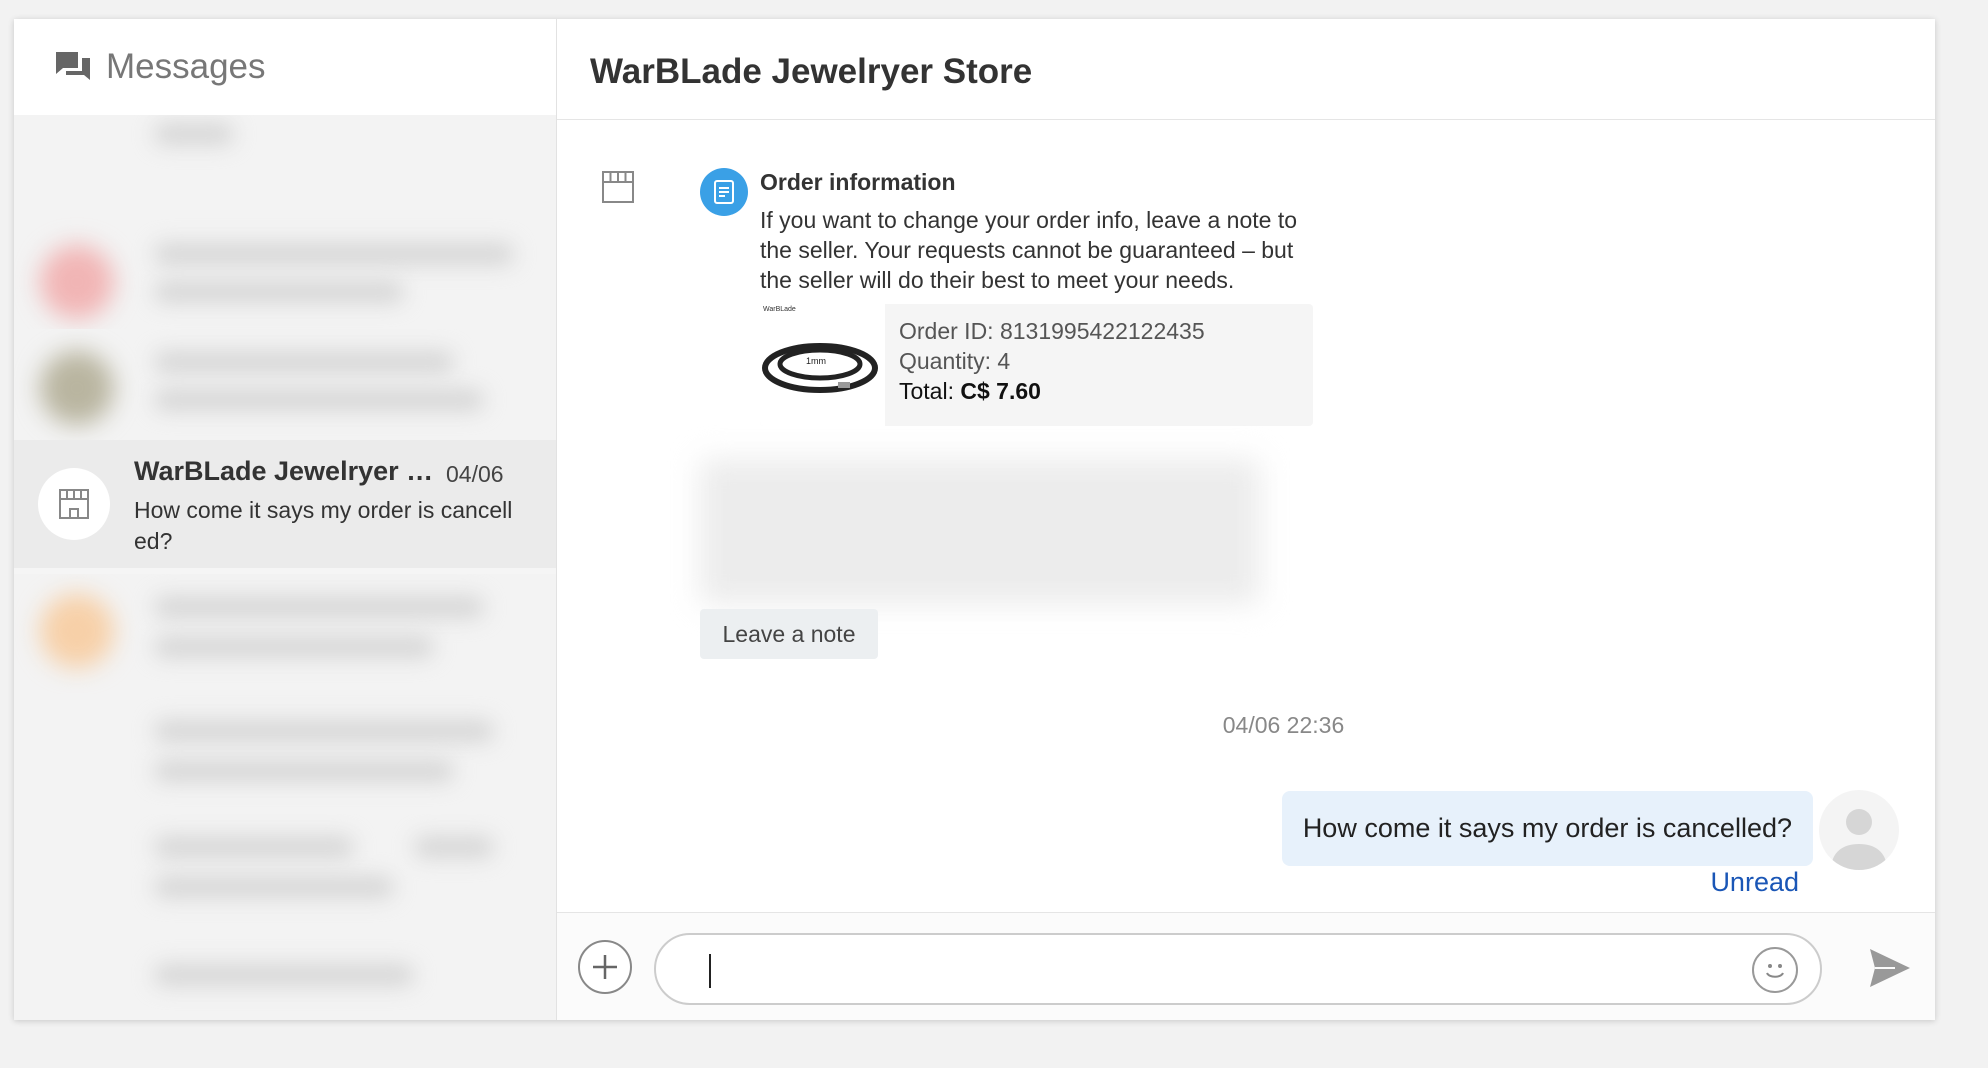  What do you see at coordinates (789, 634) in the screenshot?
I see `leave-note-button: Leave a note` at bounding box center [789, 634].